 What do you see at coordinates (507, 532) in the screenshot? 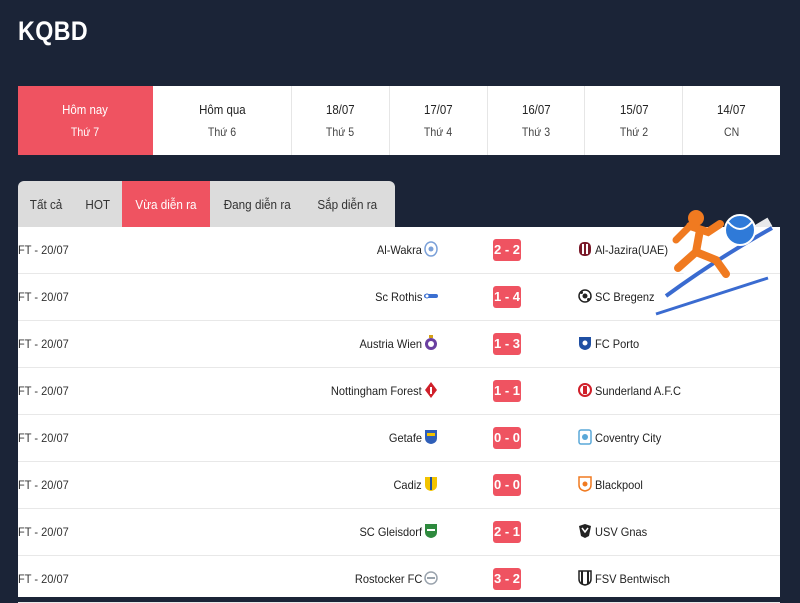
I see `match-score: 2 - 1` at bounding box center [507, 532].